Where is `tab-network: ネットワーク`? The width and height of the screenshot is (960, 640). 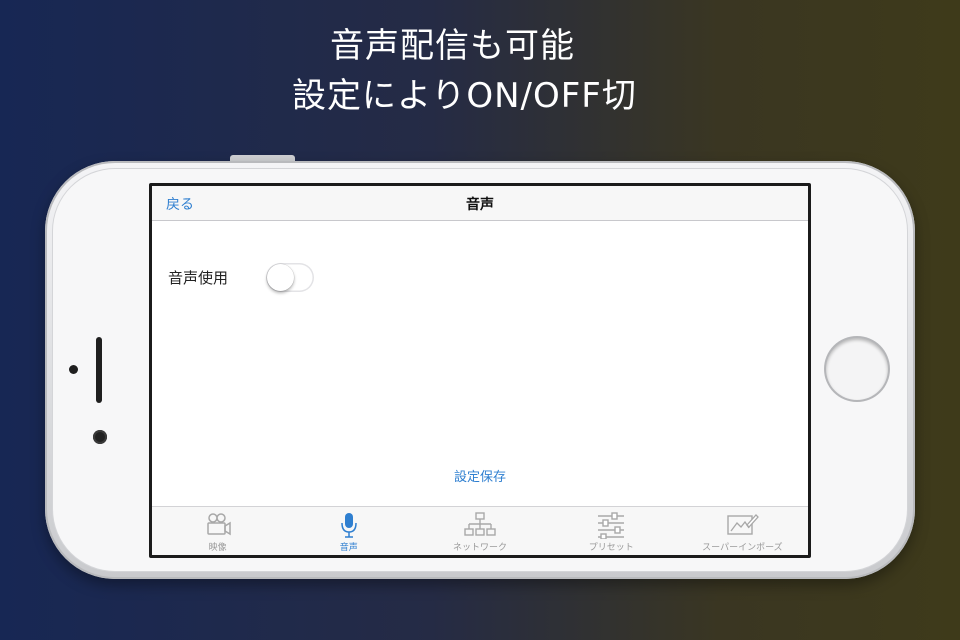
tab-network: ネットワーク is located at coordinates (479, 531).